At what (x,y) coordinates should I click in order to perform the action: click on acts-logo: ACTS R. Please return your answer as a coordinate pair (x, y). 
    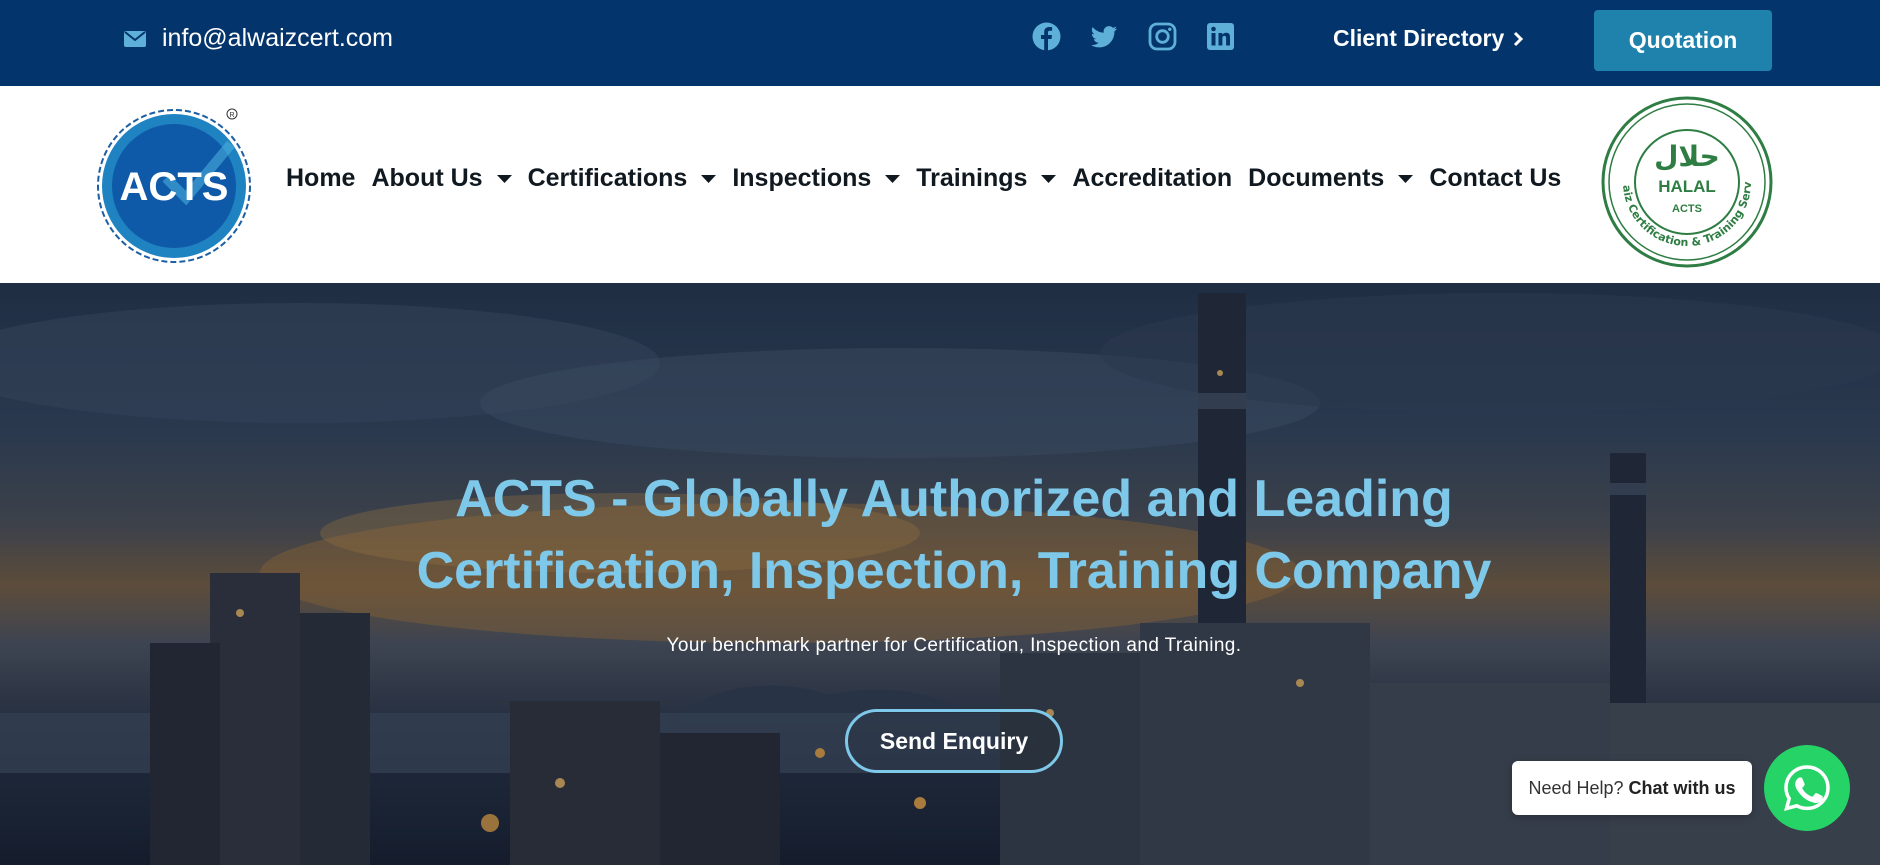
    Looking at the image, I should click on (176, 184).